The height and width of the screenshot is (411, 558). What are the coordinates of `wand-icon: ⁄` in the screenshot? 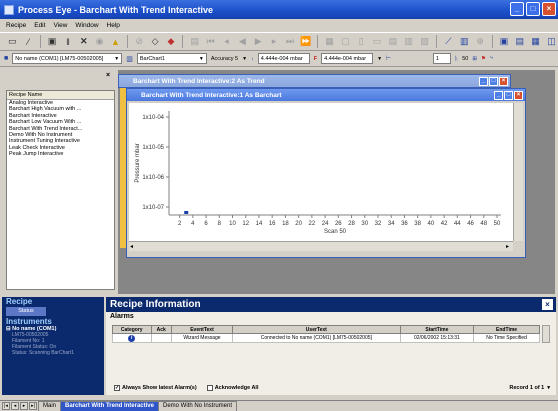 It's located at (28, 41).